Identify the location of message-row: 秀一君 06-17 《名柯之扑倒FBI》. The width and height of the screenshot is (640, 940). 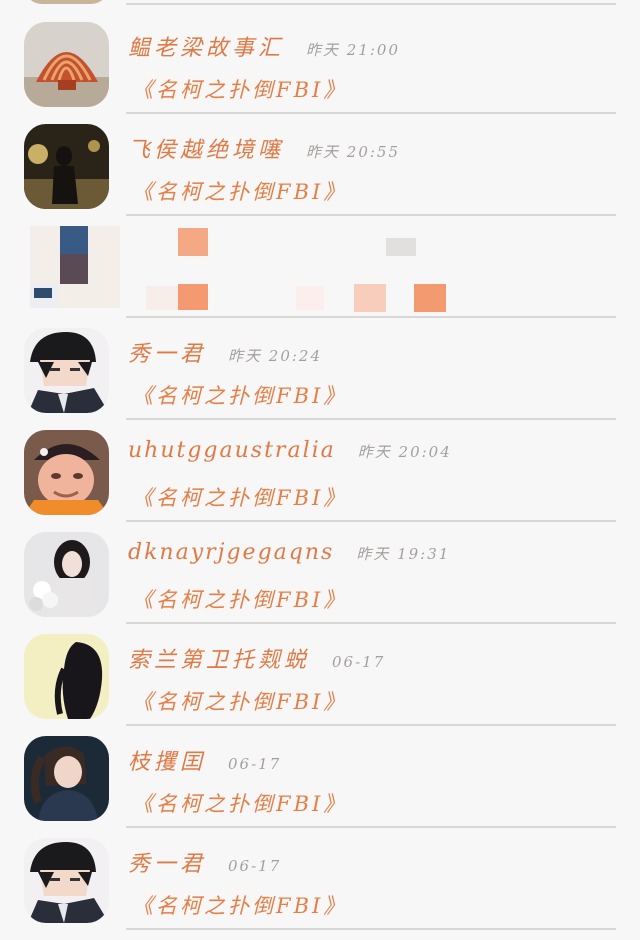
(320, 889).